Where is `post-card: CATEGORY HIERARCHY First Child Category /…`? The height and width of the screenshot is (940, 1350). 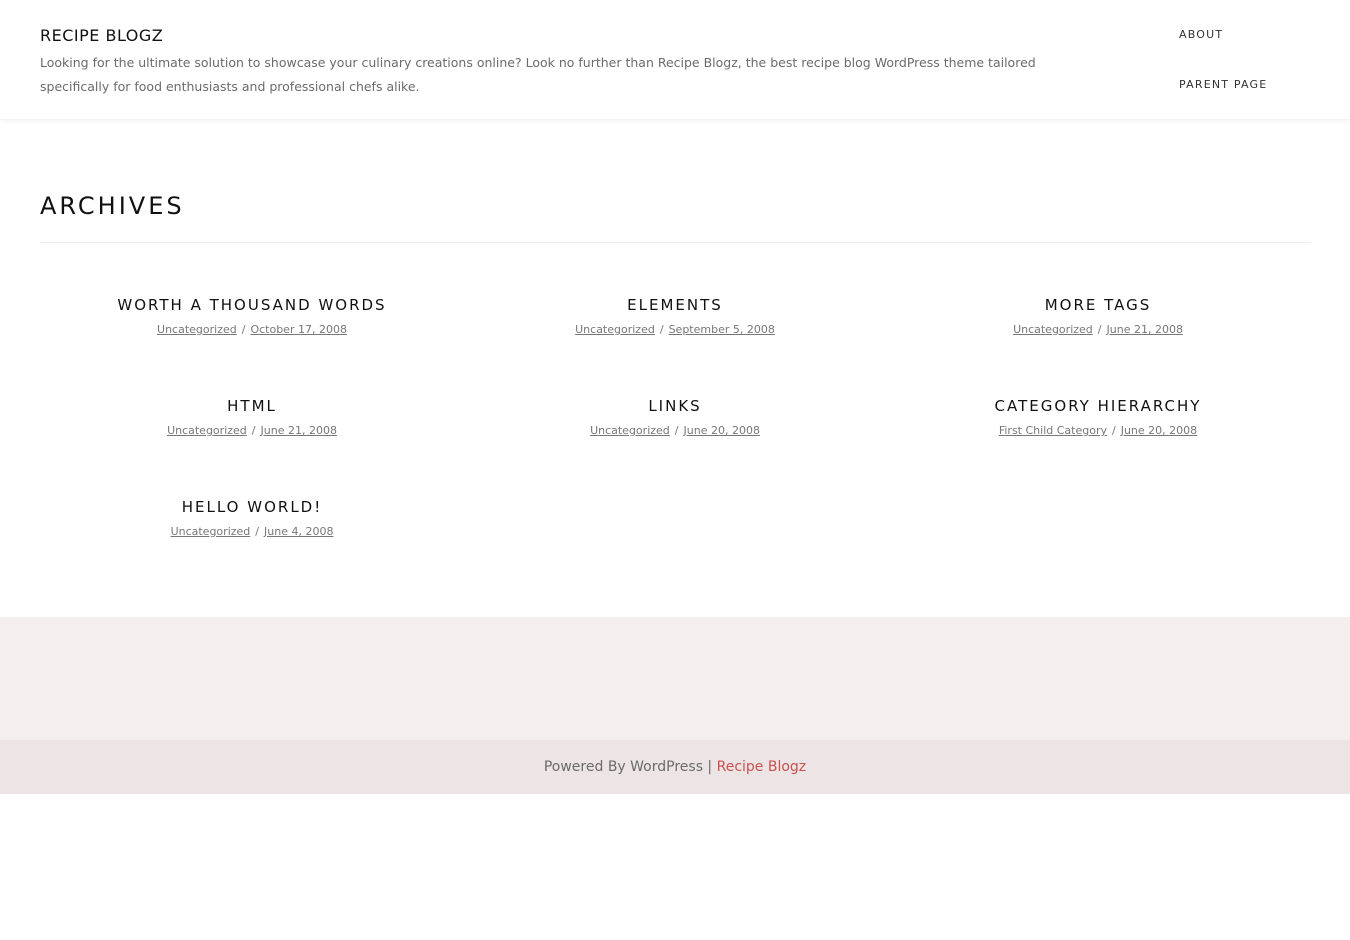 post-card: CATEGORY HIERARCHY First Child Category /… is located at coordinates (1098, 417).